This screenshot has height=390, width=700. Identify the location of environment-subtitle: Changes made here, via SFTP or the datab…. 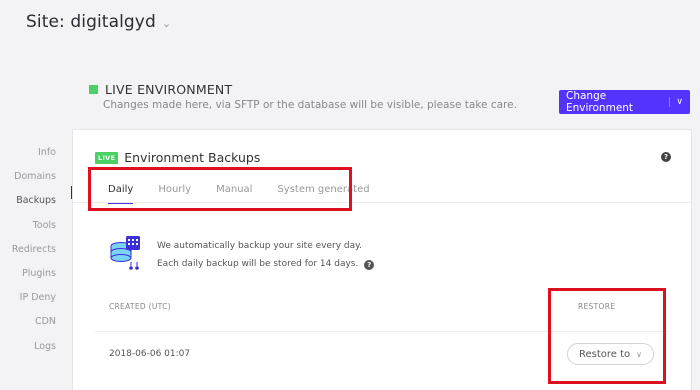
(310, 105).